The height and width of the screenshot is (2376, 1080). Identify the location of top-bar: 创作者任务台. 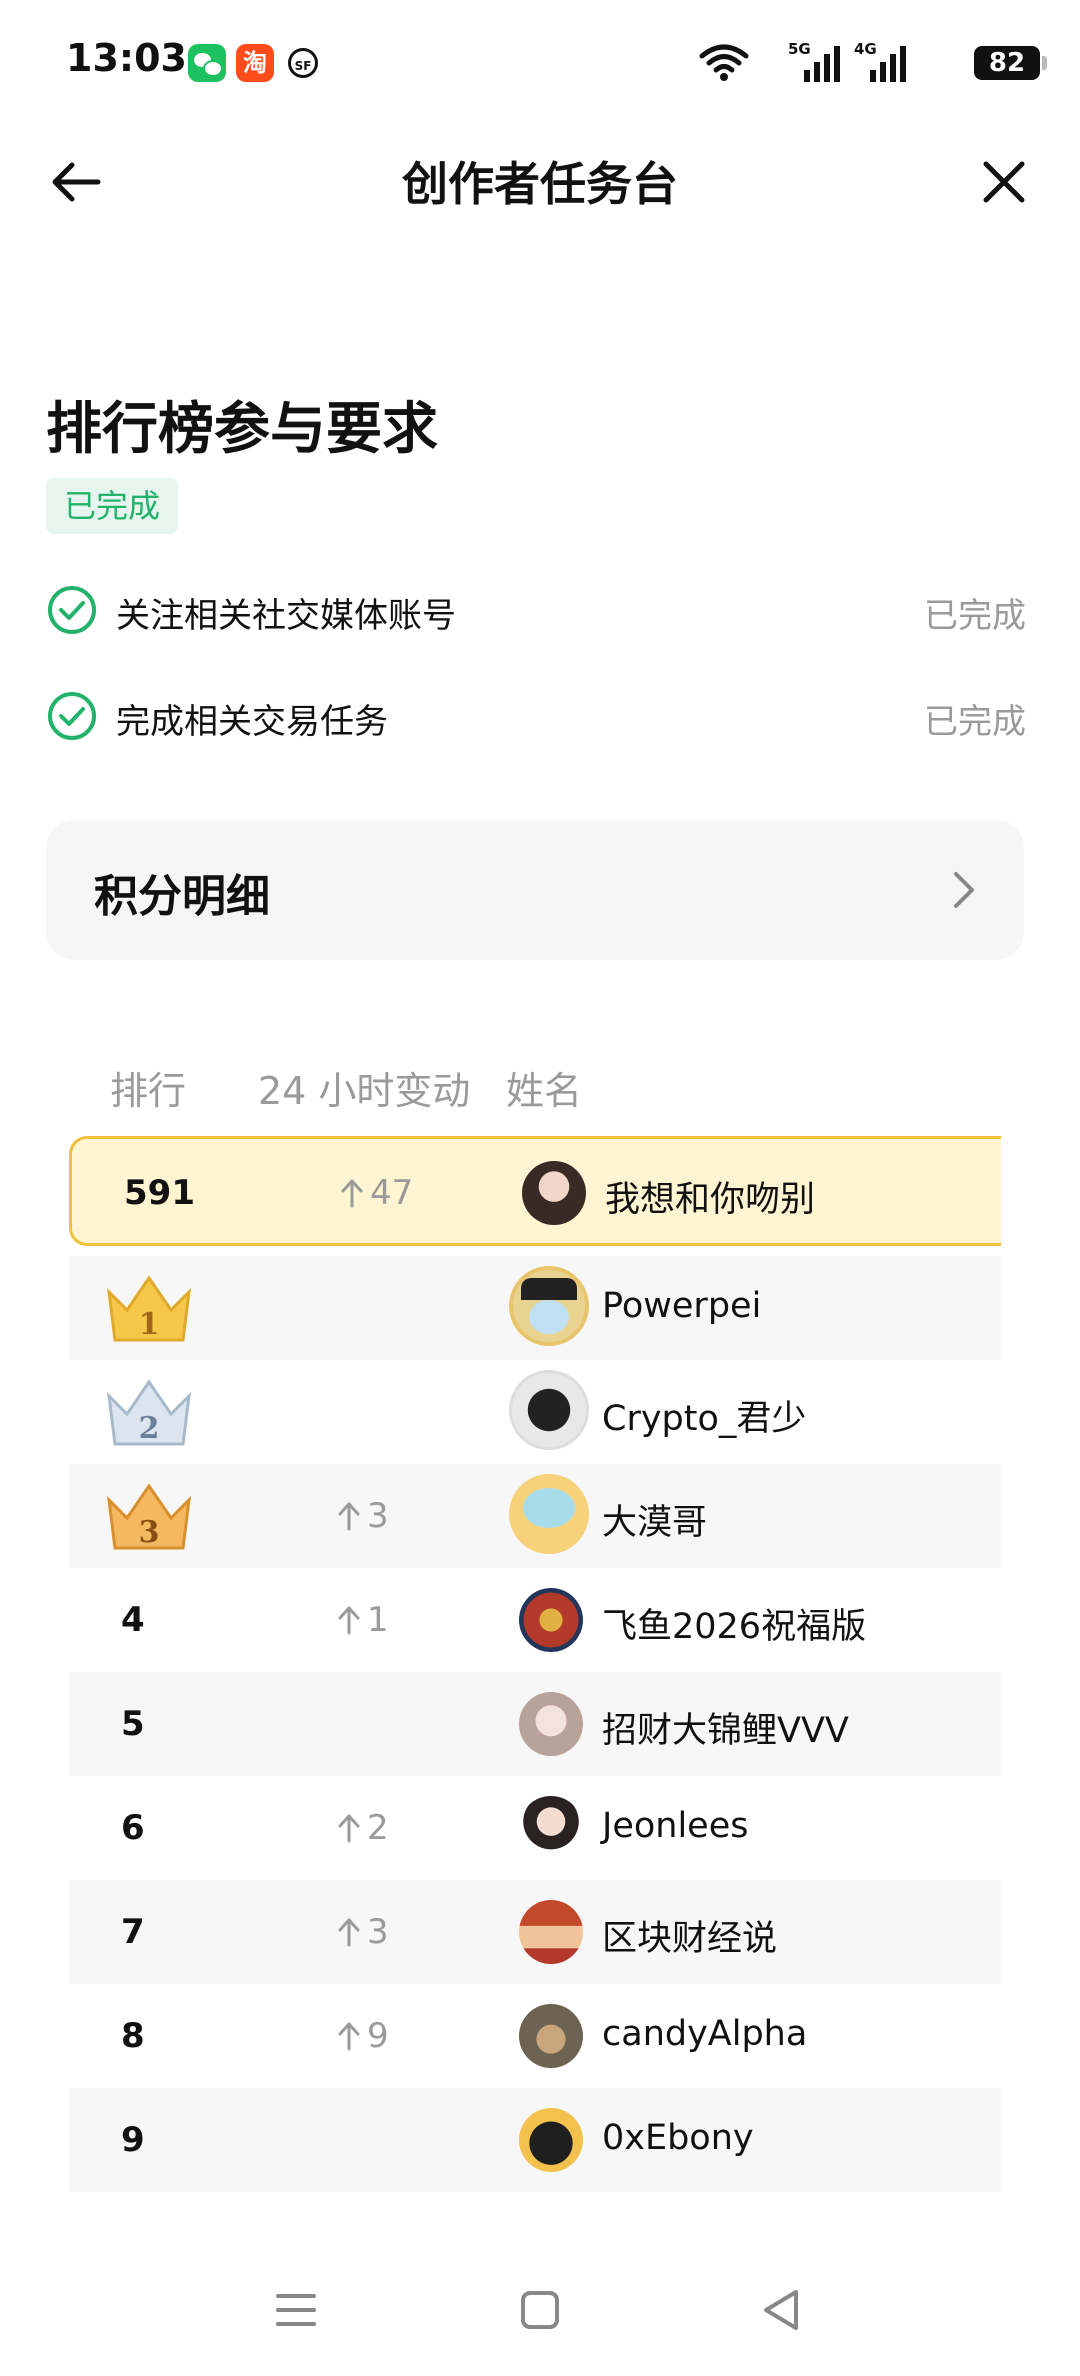
(540, 180).